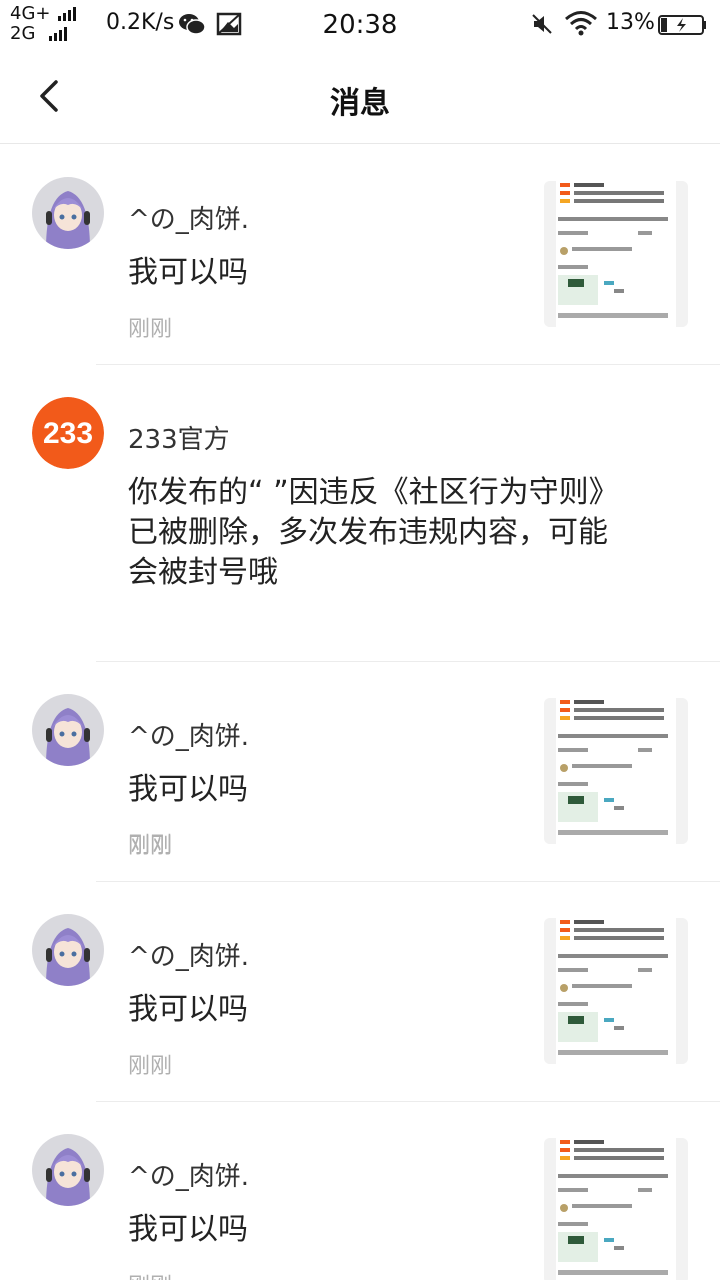  I want to click on page-title: 消息, so click(360, 103).